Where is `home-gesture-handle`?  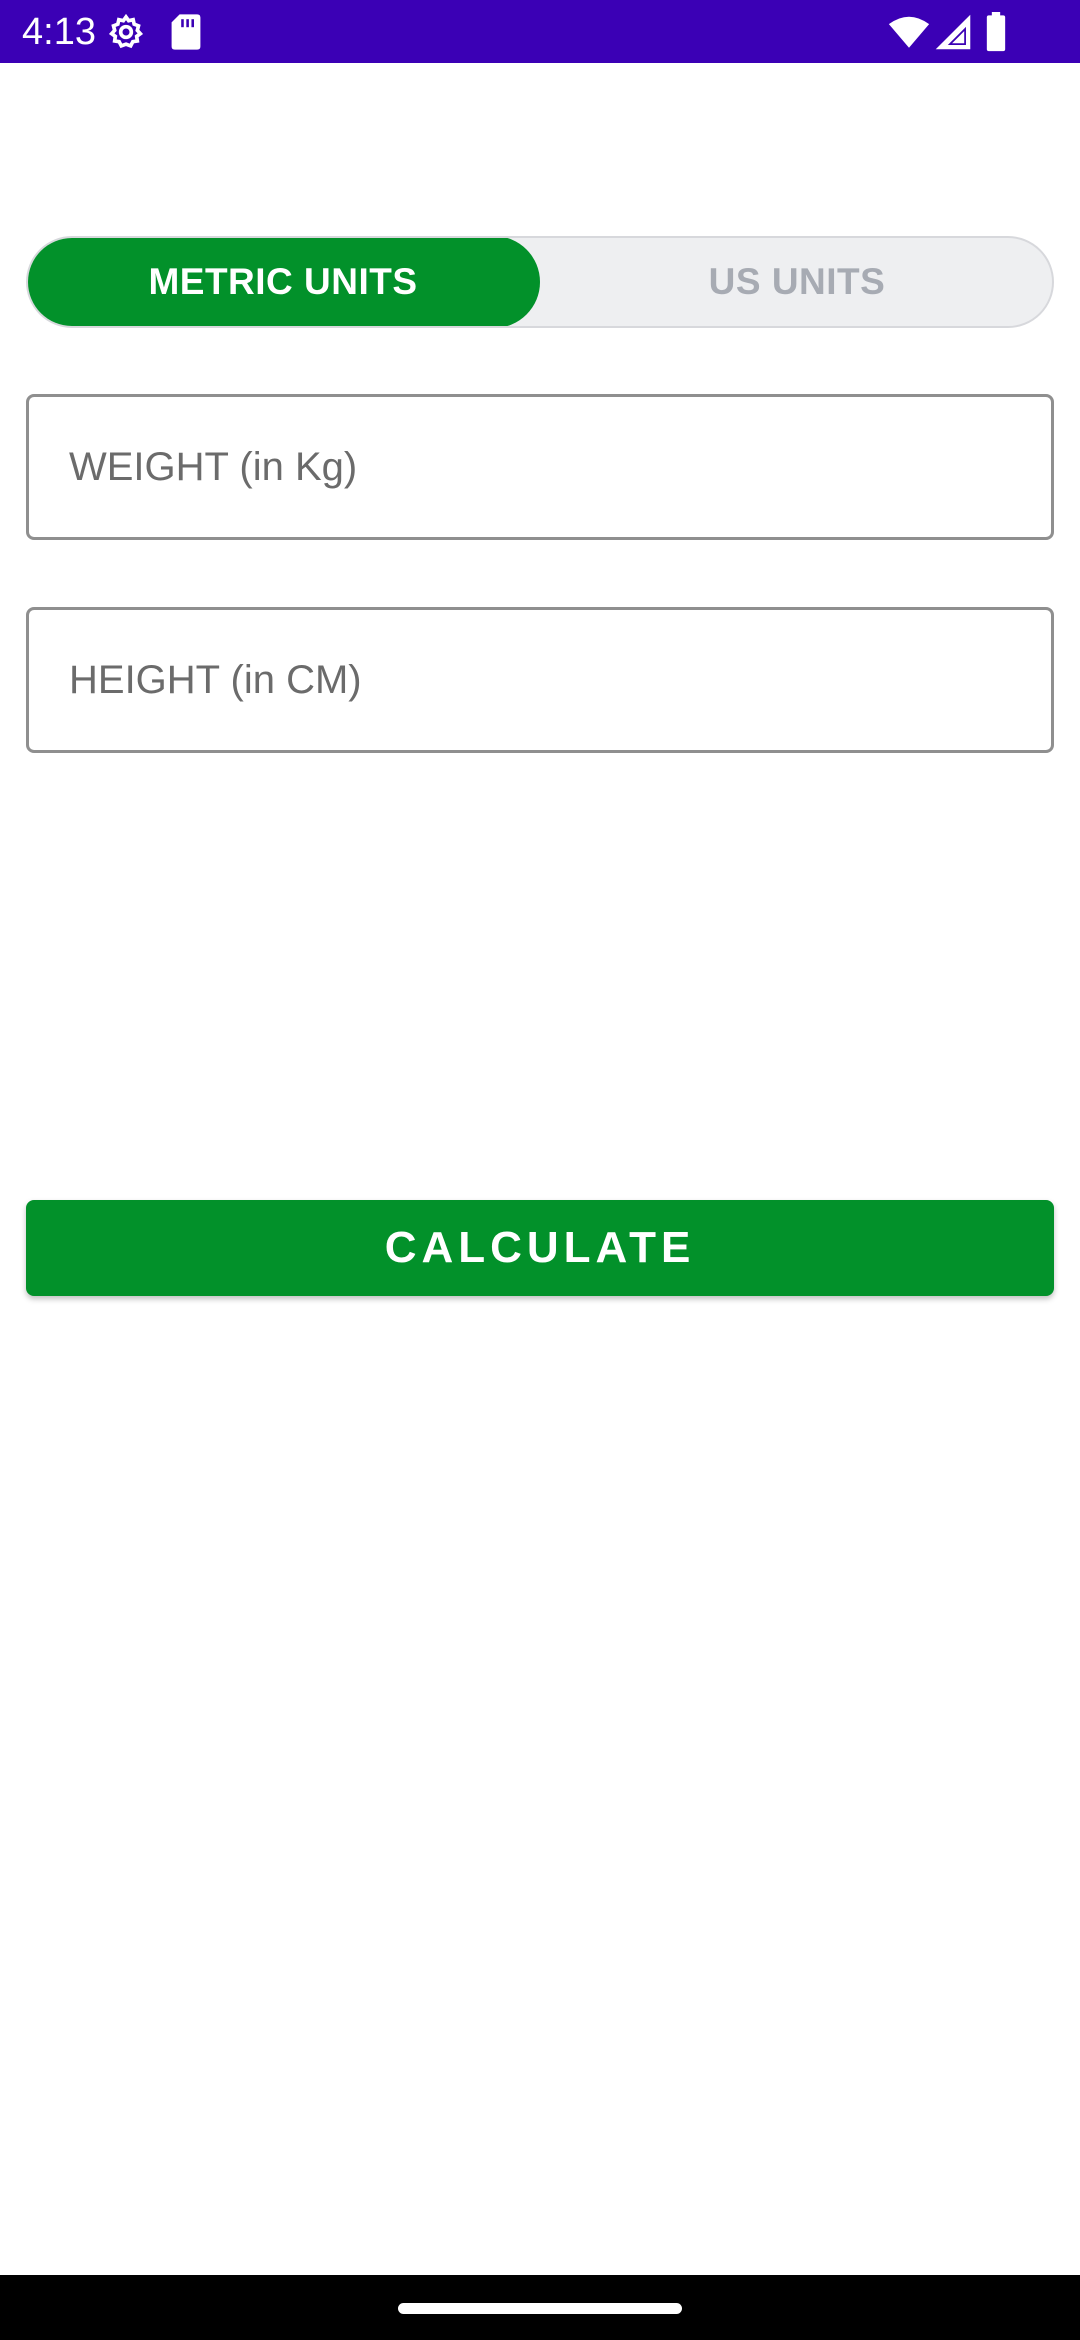 home-gesture-handle is located at coordinates (540, 2308).